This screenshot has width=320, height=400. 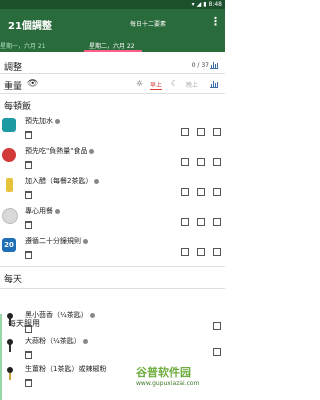 I want to click on list-item: 大蒜粉（¼茶匙）, so click(x=112, y=349).